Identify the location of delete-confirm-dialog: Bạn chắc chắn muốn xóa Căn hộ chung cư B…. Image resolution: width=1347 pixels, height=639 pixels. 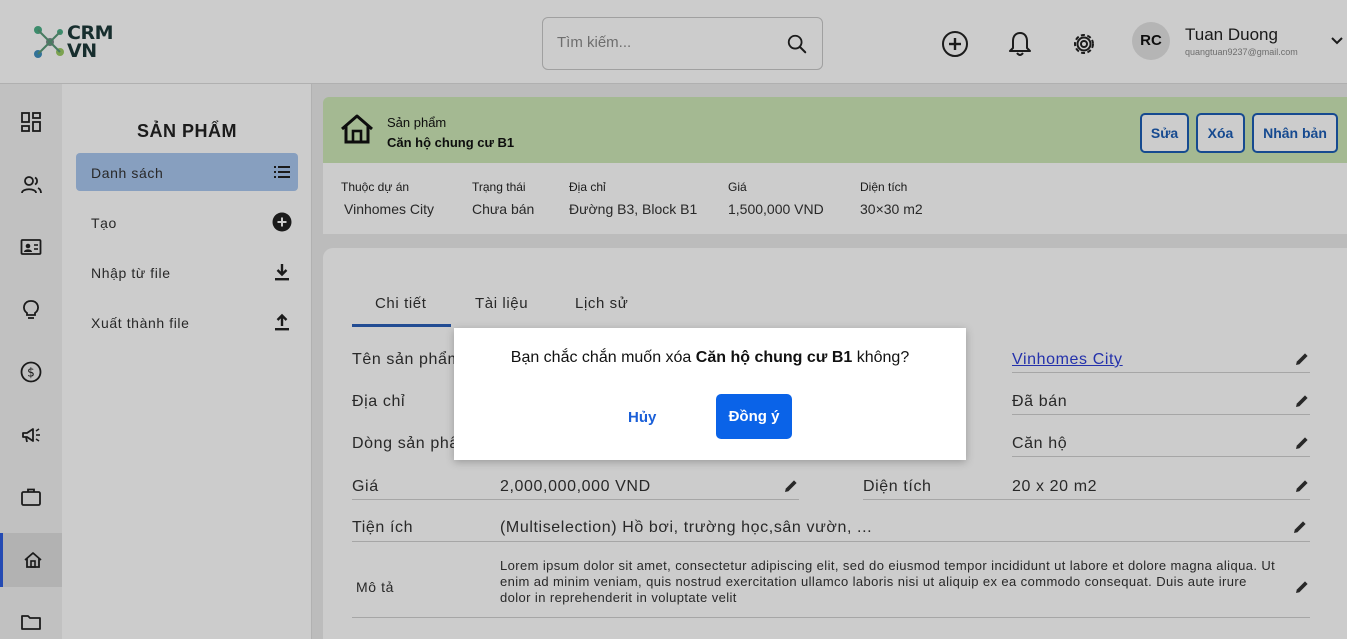
(710, 394).